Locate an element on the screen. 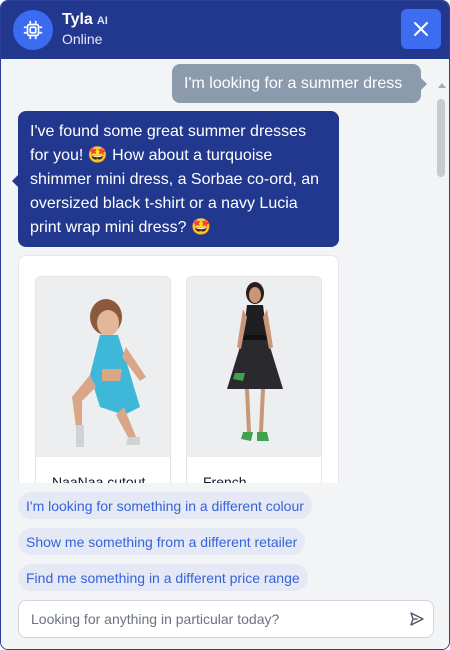 The height and width of the screenshot is (650, 450). product-name: French is located at coordinates (225, 478).